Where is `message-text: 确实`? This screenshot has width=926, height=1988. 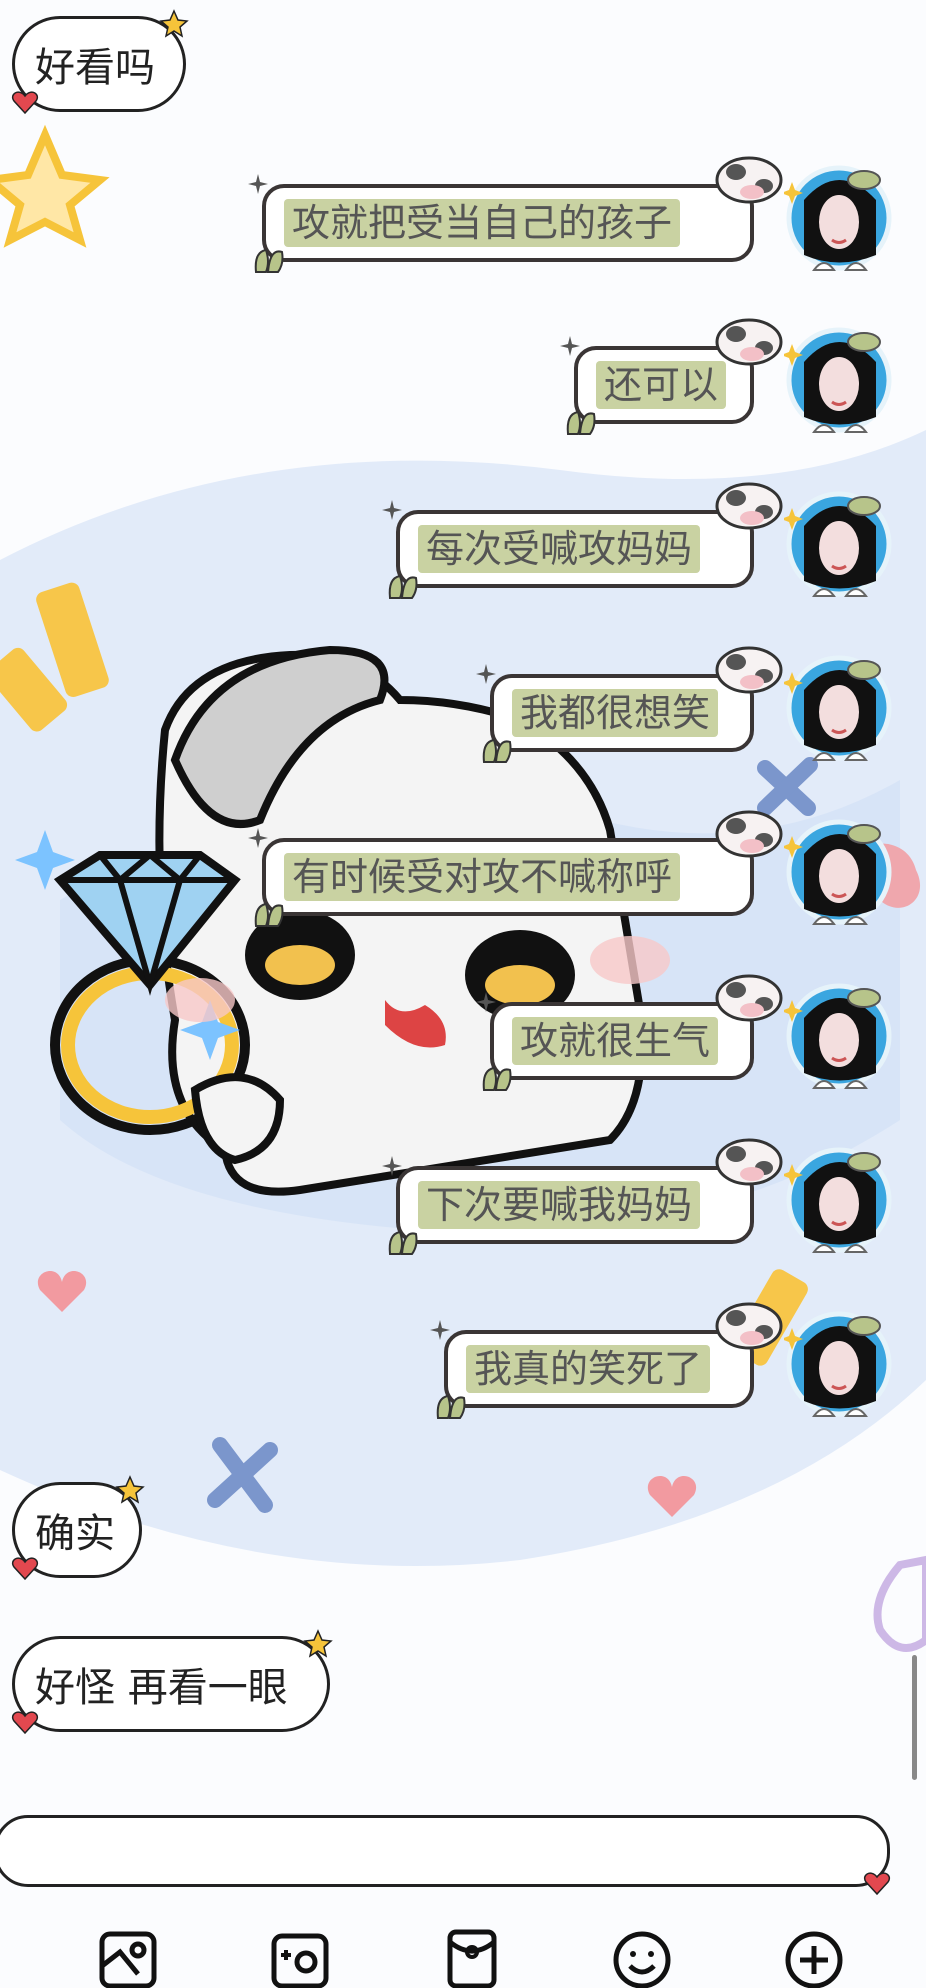 message-text: 确实 is located at coordinates (75, 1534).